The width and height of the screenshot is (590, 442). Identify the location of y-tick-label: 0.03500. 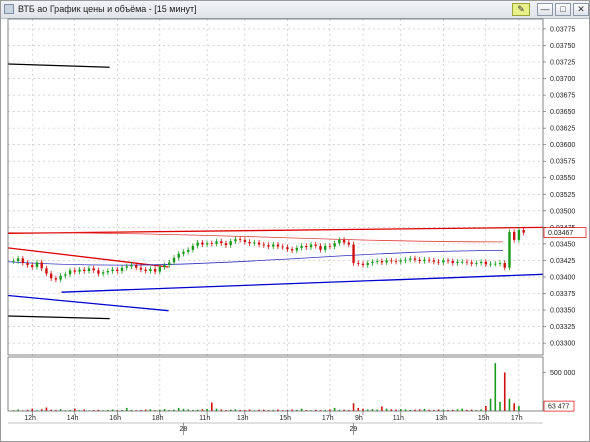
(562, 211).